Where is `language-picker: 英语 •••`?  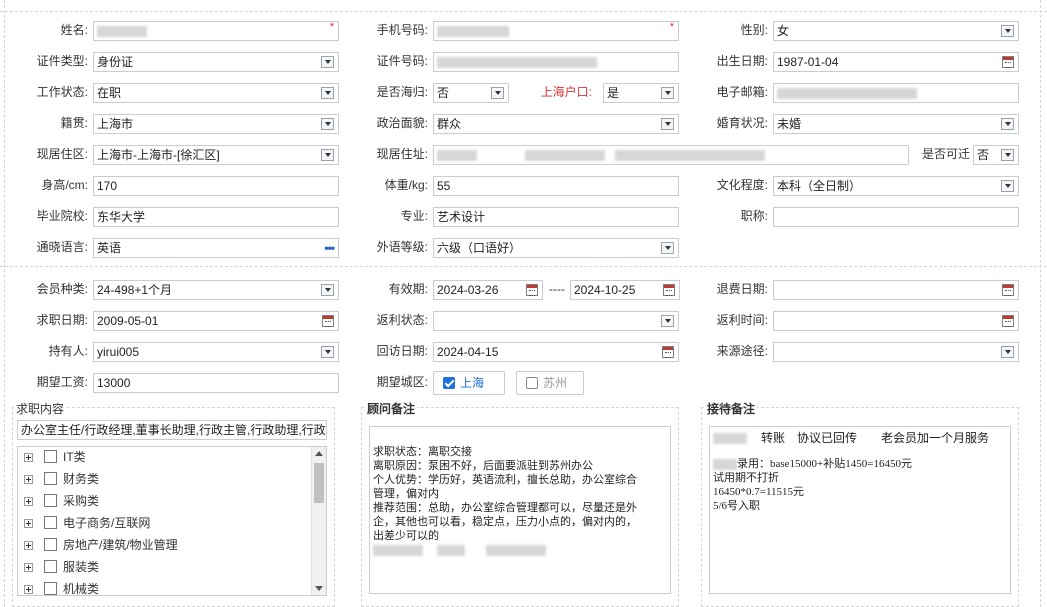 language-picker: 英语 ••• is located at coordinates (216, 248).